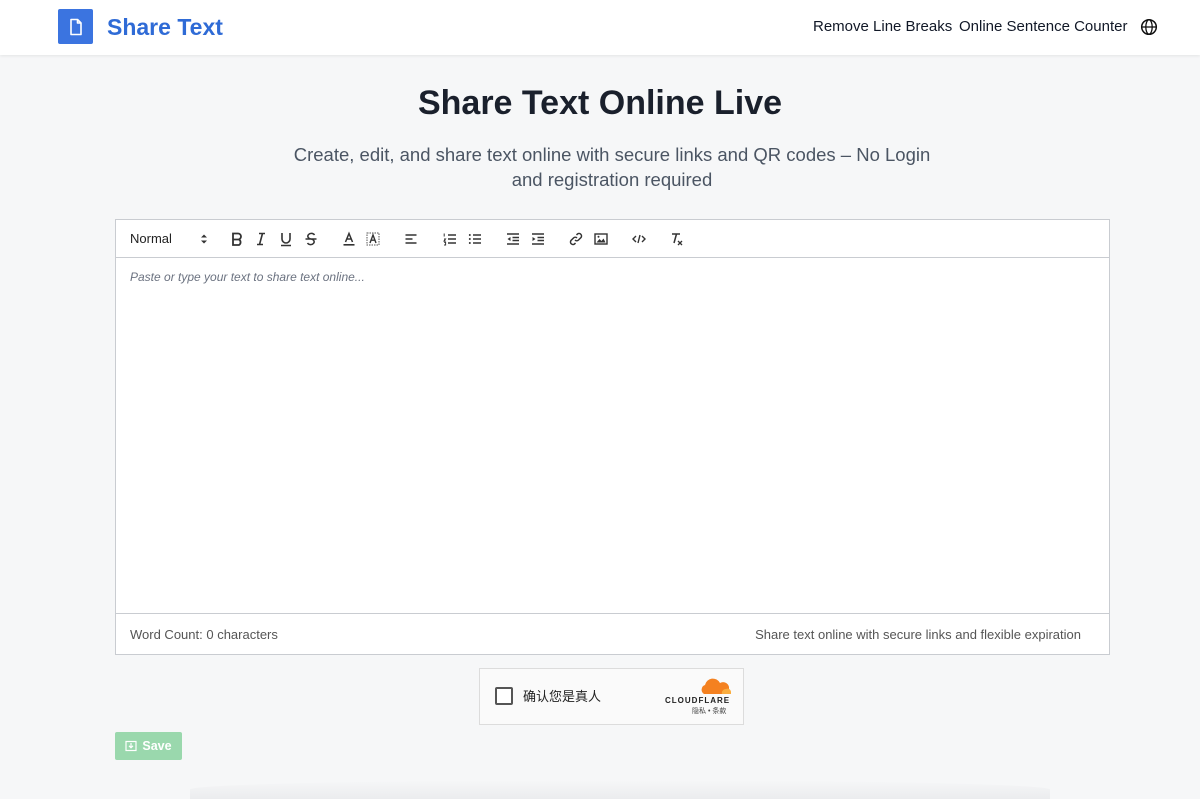 This screenshot has width=1200, height=799. What do you see at coordinates (576, 239) in the screenshot?
I see `link-icon` at bounding box center [576, 239].